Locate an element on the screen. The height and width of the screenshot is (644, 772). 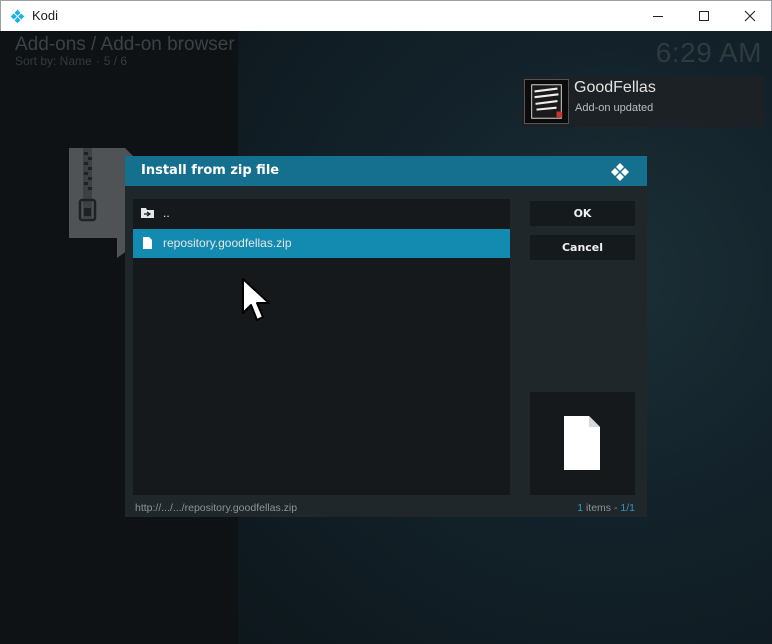
notification-message: Add-on updated is located at coordinates (614, 108).